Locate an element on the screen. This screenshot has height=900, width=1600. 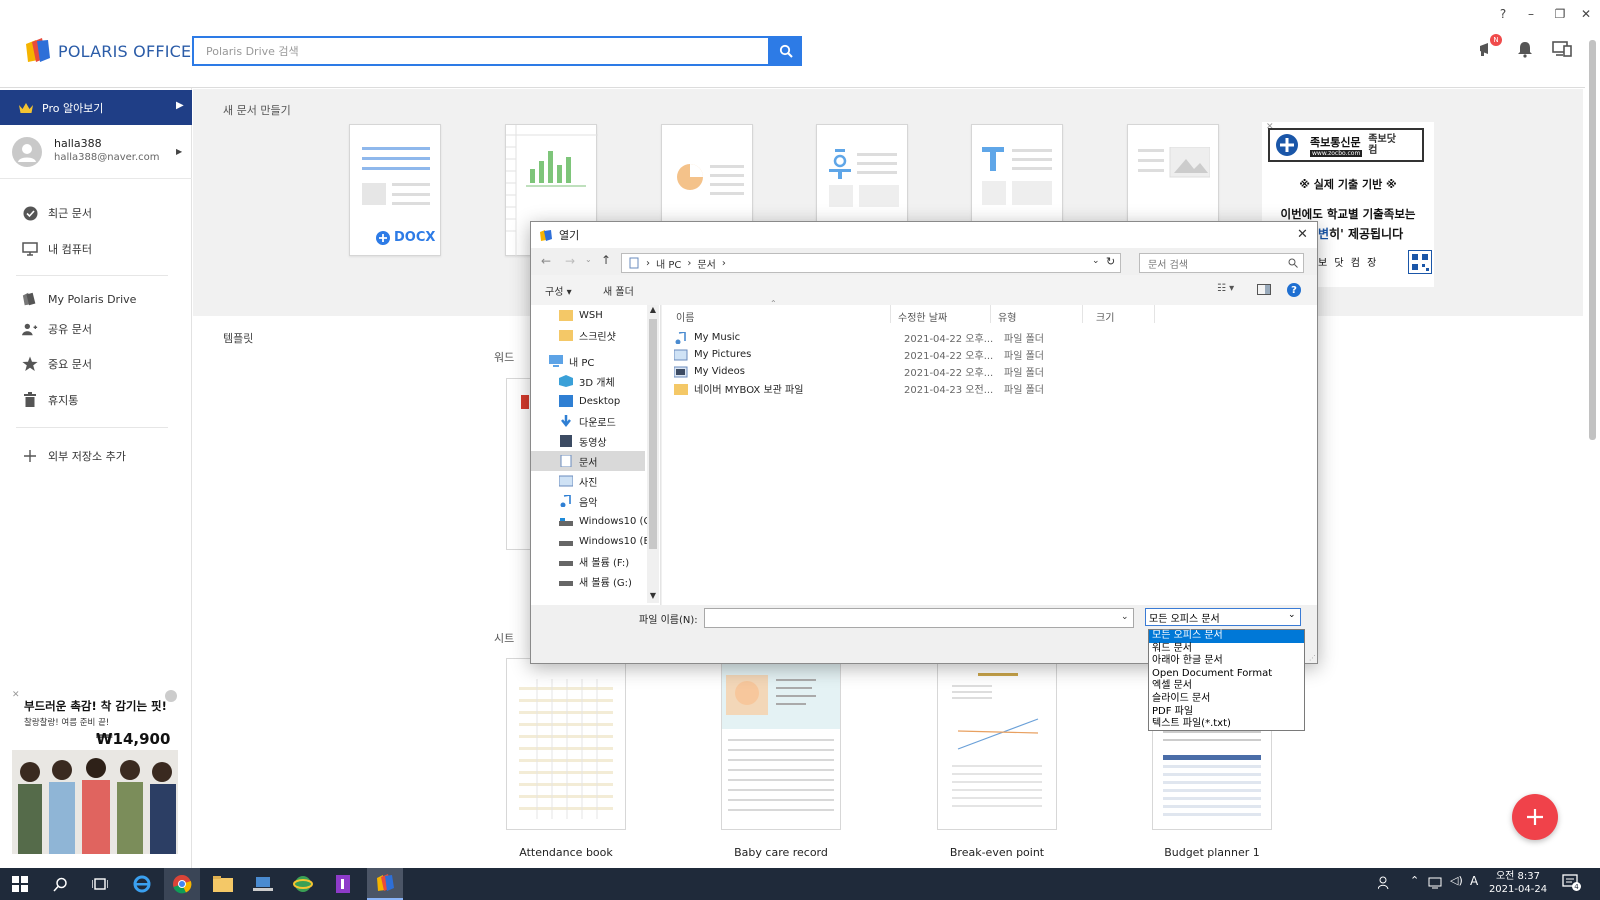
filename-input: ⌄ is located at coordinates (919, 618).